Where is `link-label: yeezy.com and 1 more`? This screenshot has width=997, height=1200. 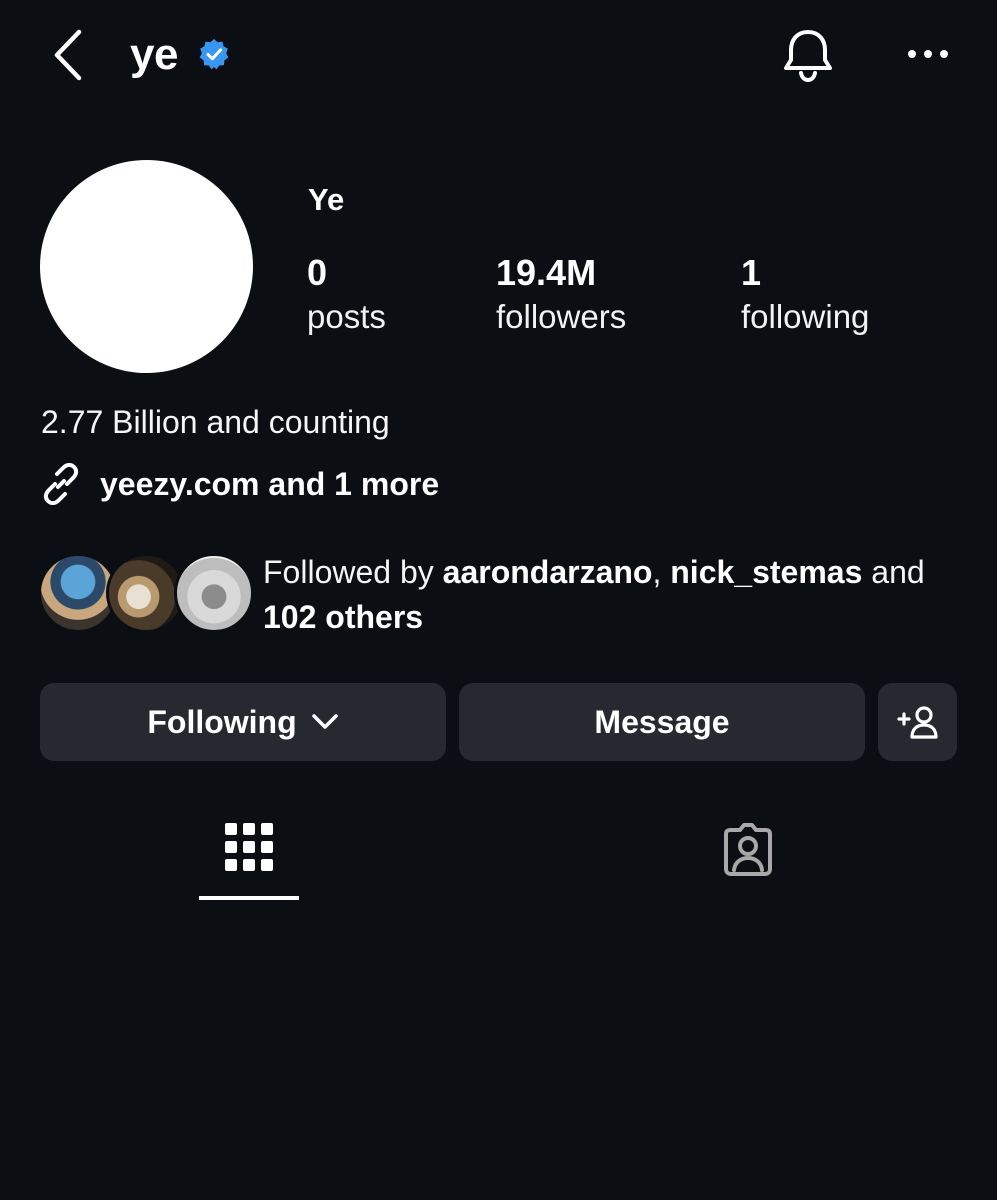
link-label: yeezy.com and 1 more is located at coordinates (270, 483).